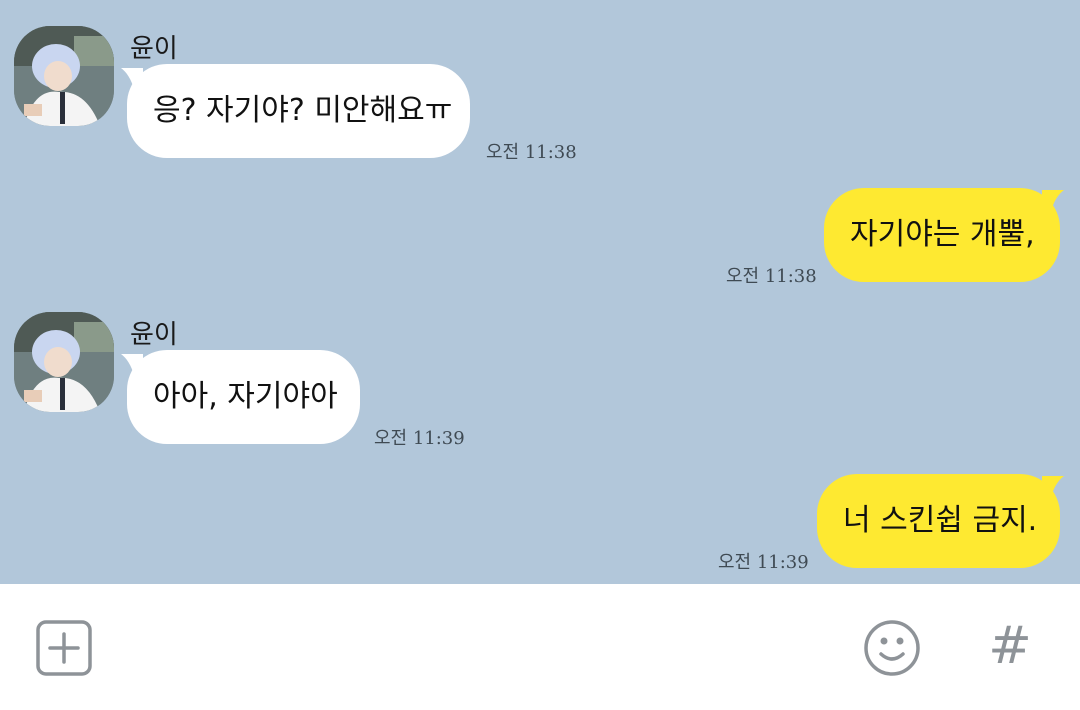 The height and width of the screenshot is (710, 1080). I want to click on message-bubble-outgoing: 자기야는 개뿔,, so click(942, 235).